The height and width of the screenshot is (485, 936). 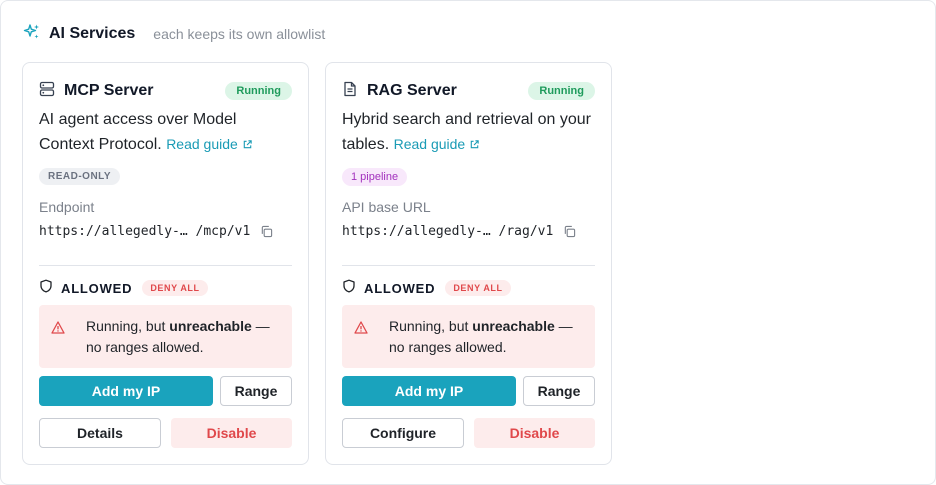 What do you see at coordinates (386, 207) in the screenshot?
I see `api-base-url-label: API base URL` at bounding box center [386, 207].